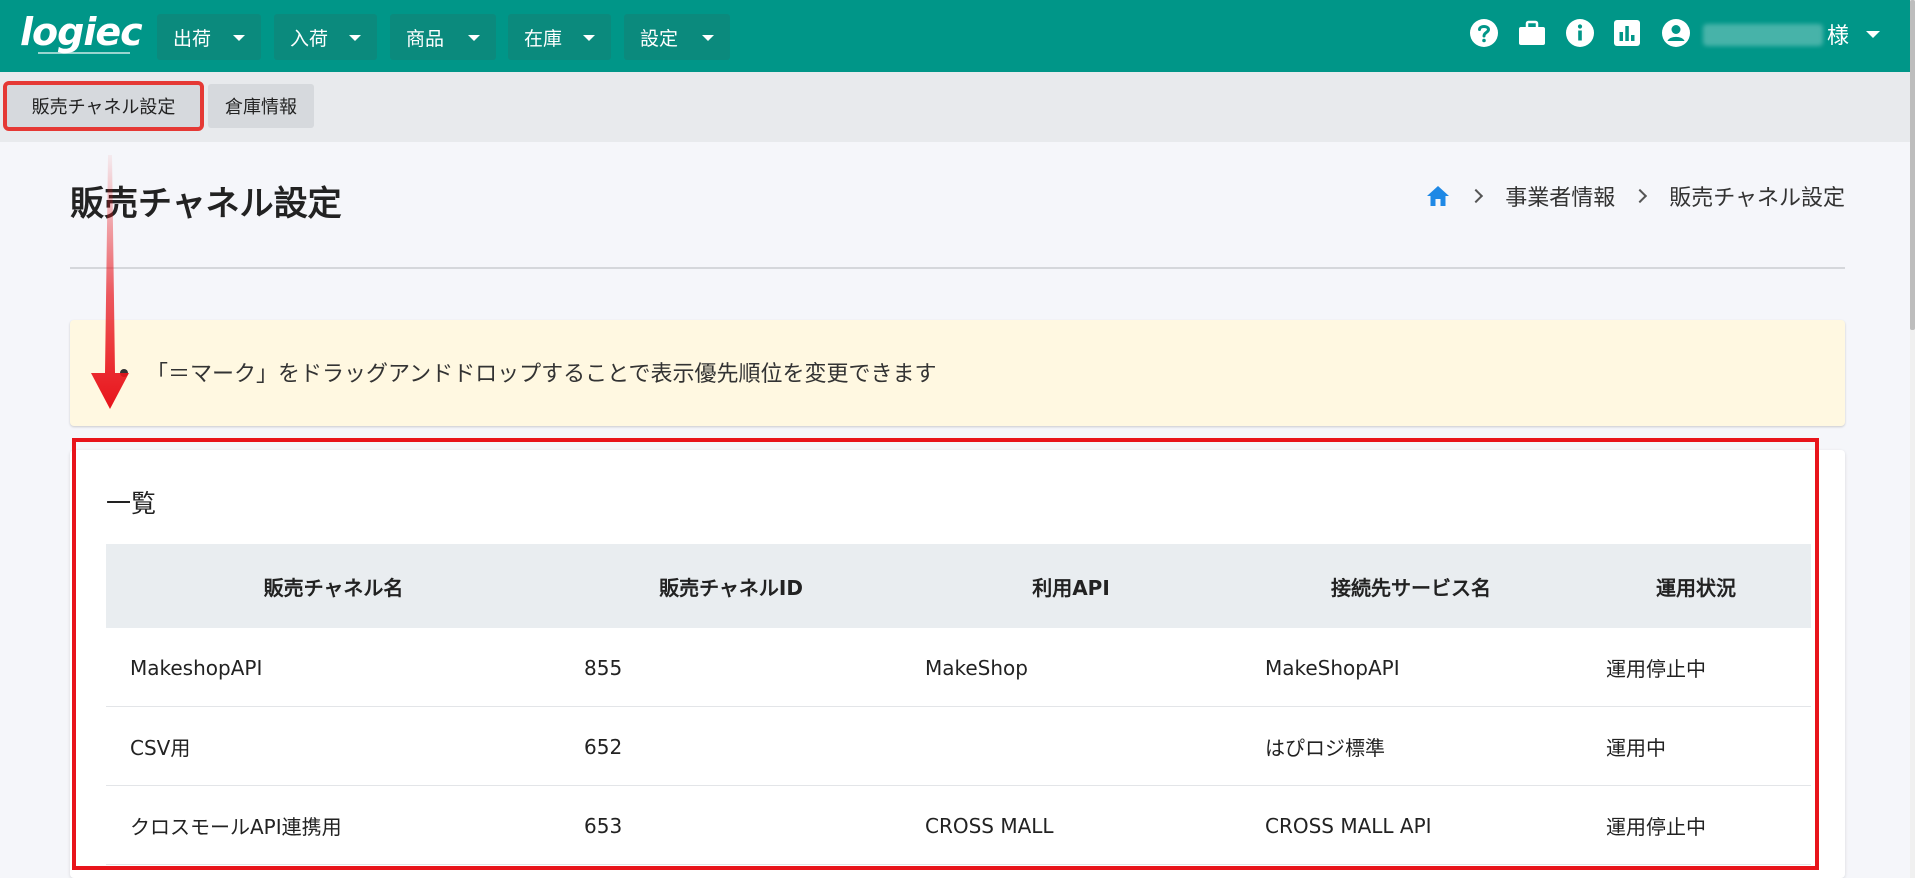  What do you see at coordinates (958, 746) in the screenshot?
I see `table-row: CSV用 652 はぴロジ標準 運用中` at bounding box center [958, 746].